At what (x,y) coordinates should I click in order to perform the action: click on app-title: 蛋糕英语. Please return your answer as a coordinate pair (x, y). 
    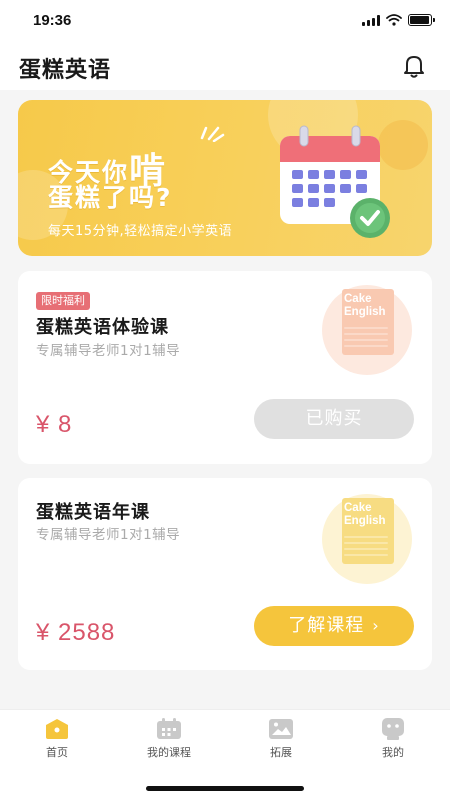
    Looking at the image, I should click on (65, 70).